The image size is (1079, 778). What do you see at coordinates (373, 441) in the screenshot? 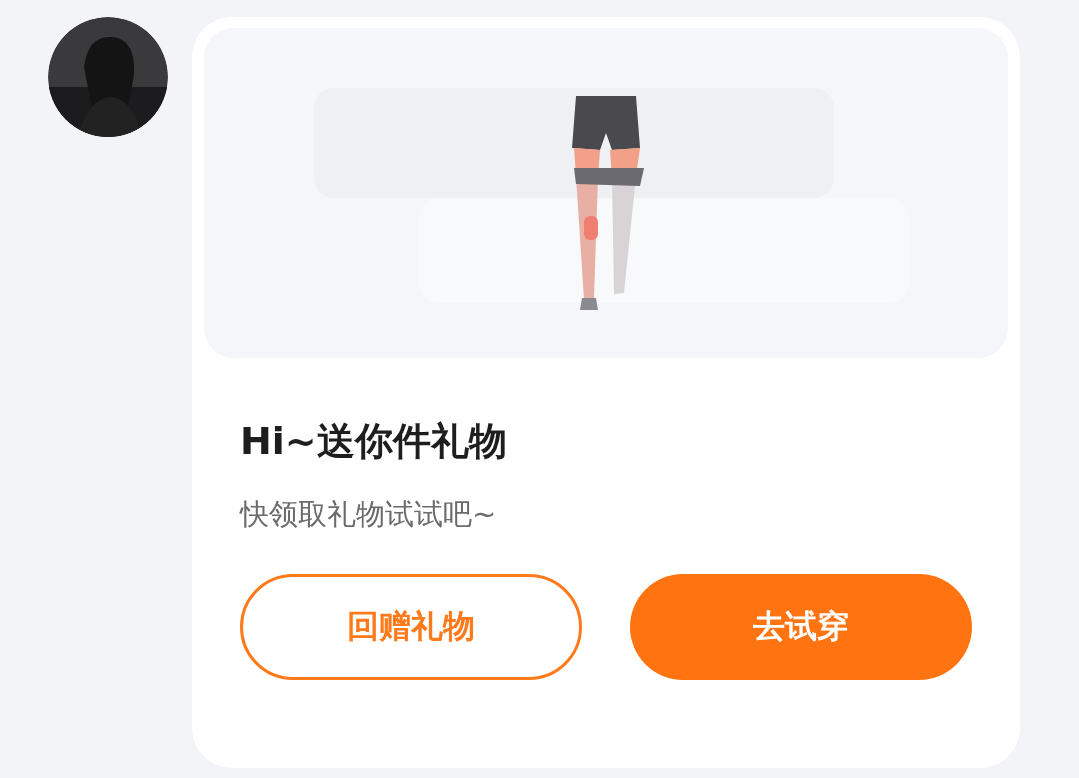
I see `message-title: Hi~送你件礼物` at bounding box center [373, 441].